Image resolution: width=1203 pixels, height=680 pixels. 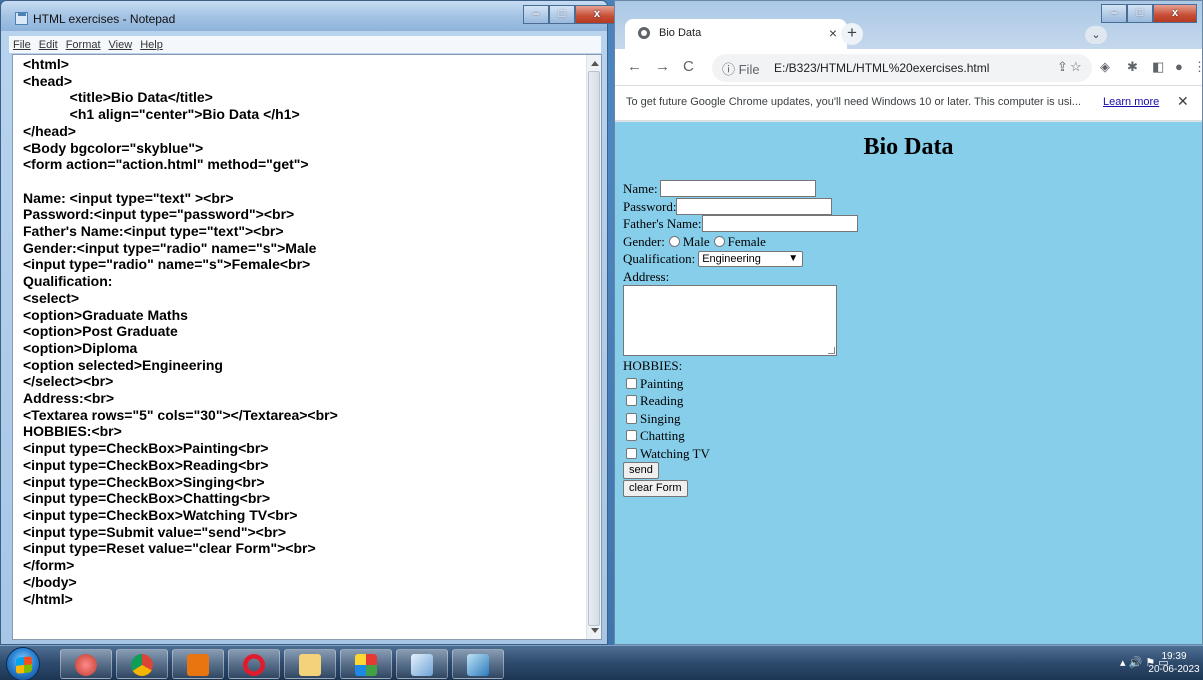 I want to click on female-radio, so click(x=719, y=241).